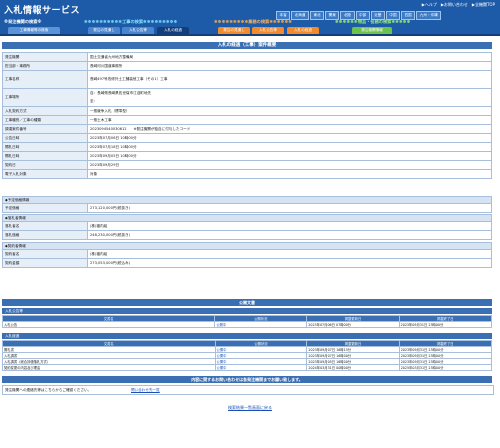  I want to click on tab-search-construction: 工事情報等の検索, so click(34, 30).